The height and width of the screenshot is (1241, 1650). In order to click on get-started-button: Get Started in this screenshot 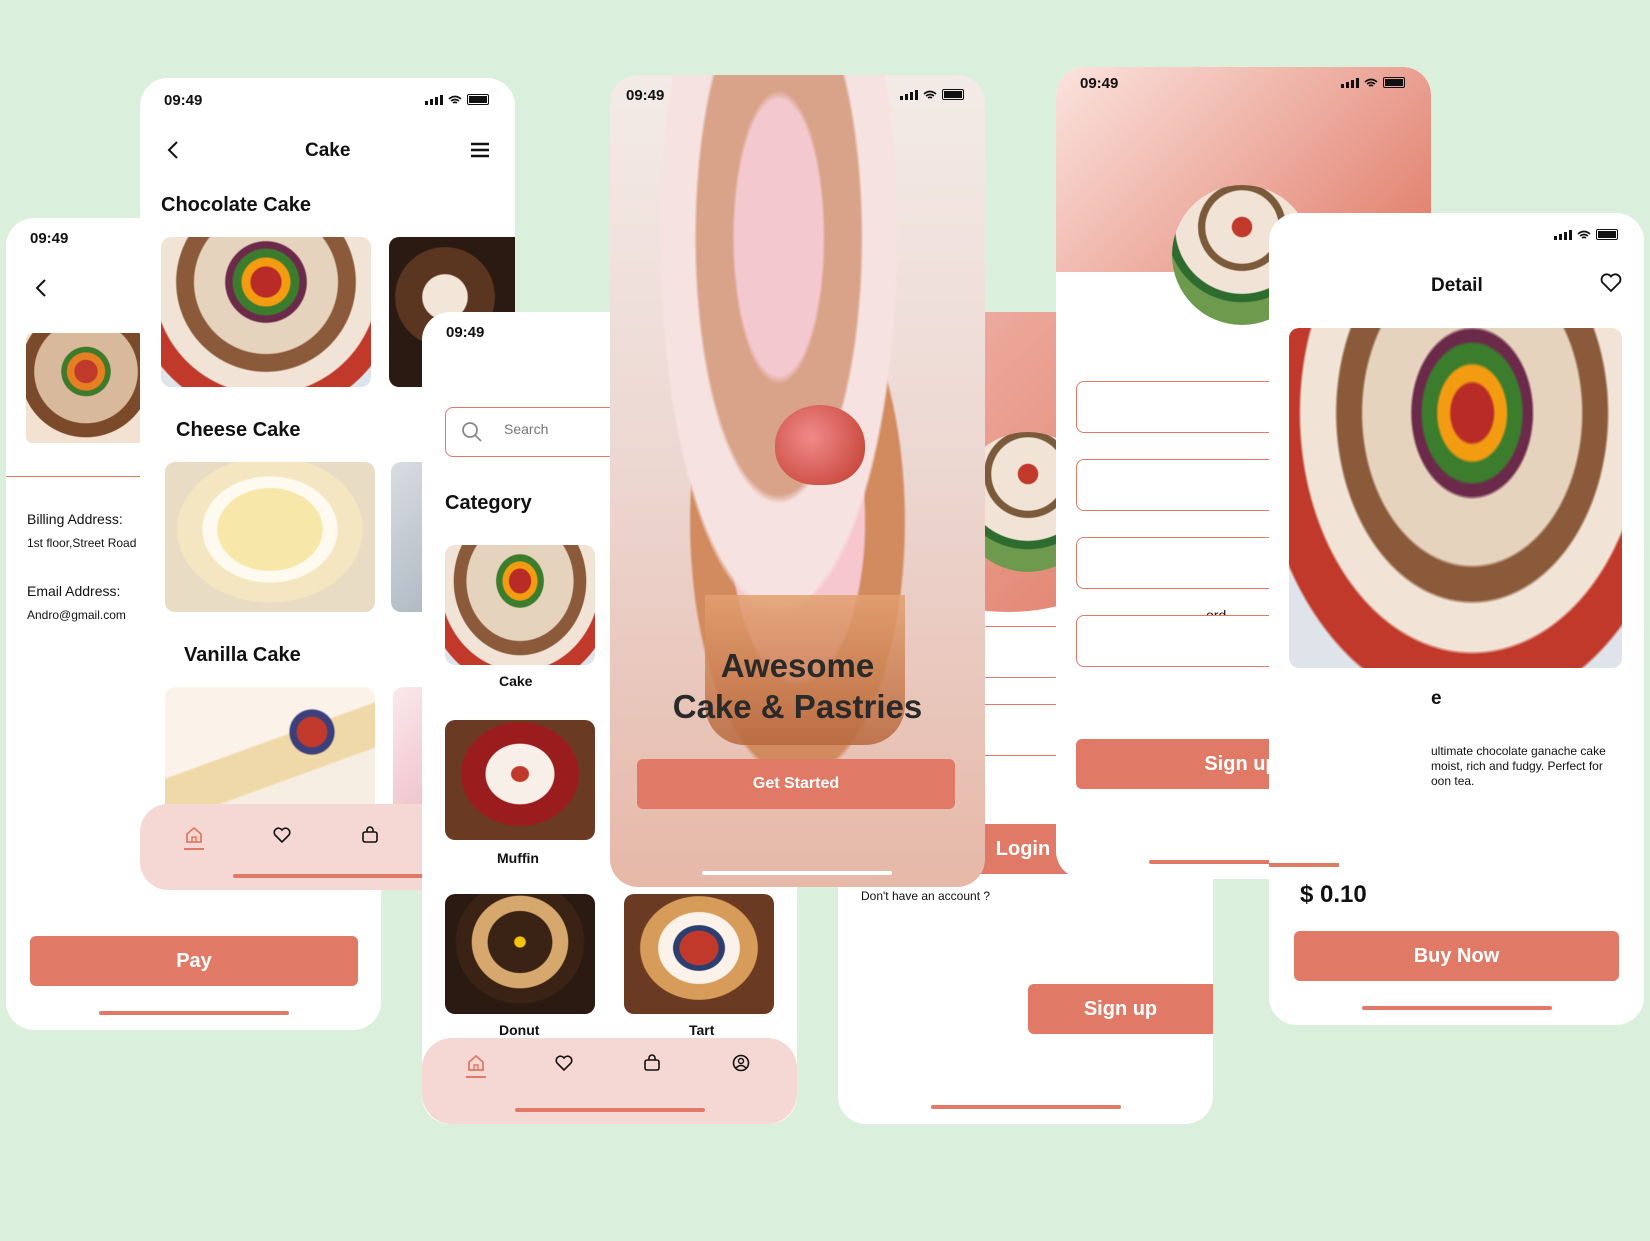, I will do `click(796, 784)`.